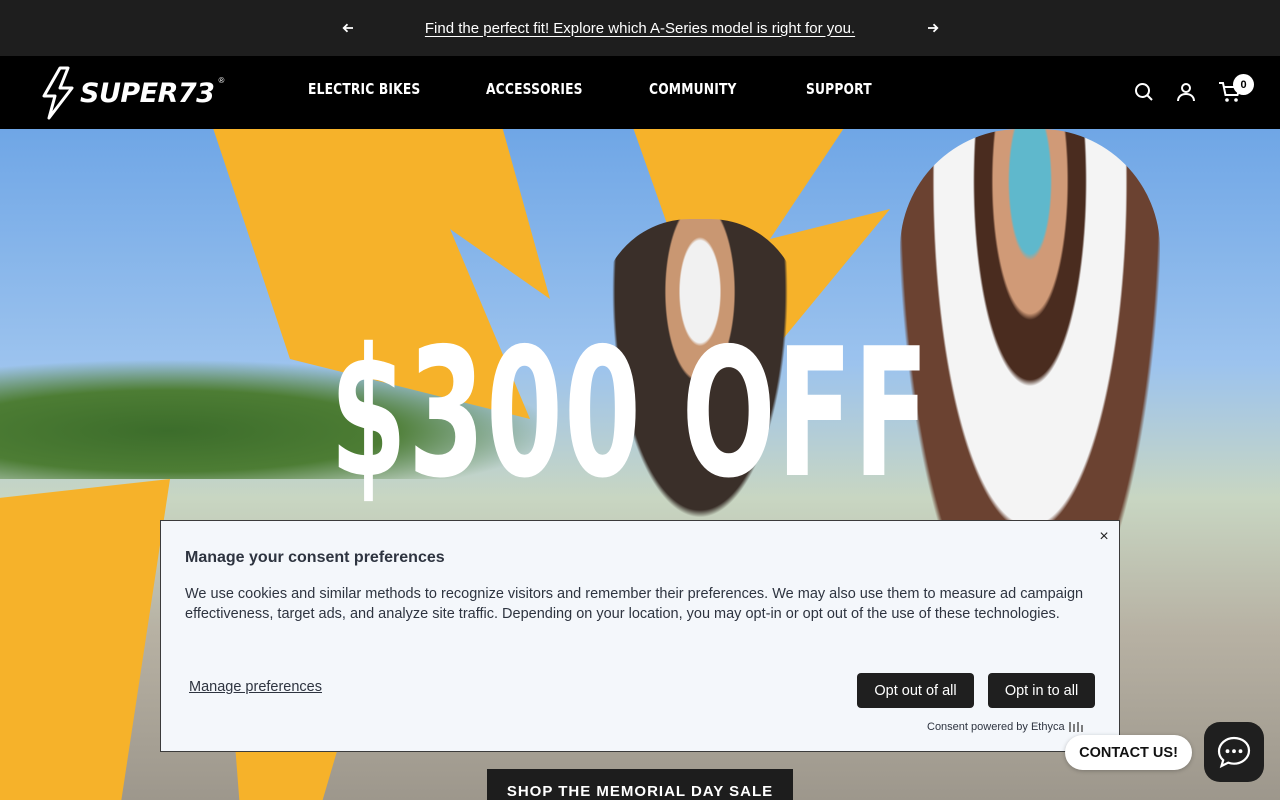 The height and width of the screenshot is (800, 1280). Describe the element at coordinates (348, 28) in the screenshot. I see `arrow-left-icon` at that location.